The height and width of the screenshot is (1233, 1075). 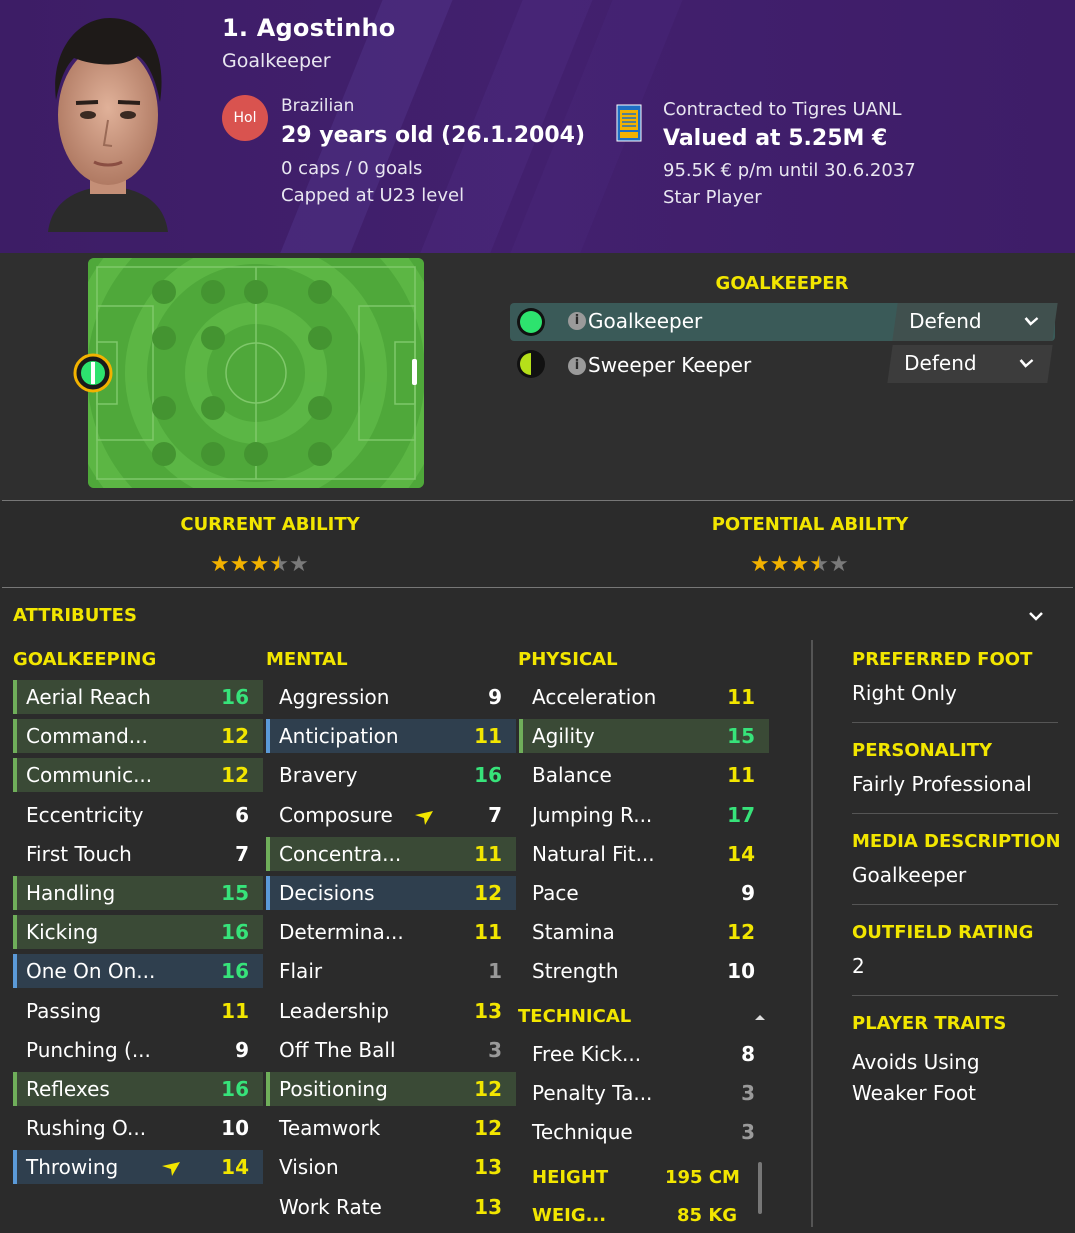 I want to click on attribute-row: Penalty Ta... 3, so click(x=644, y=1093).